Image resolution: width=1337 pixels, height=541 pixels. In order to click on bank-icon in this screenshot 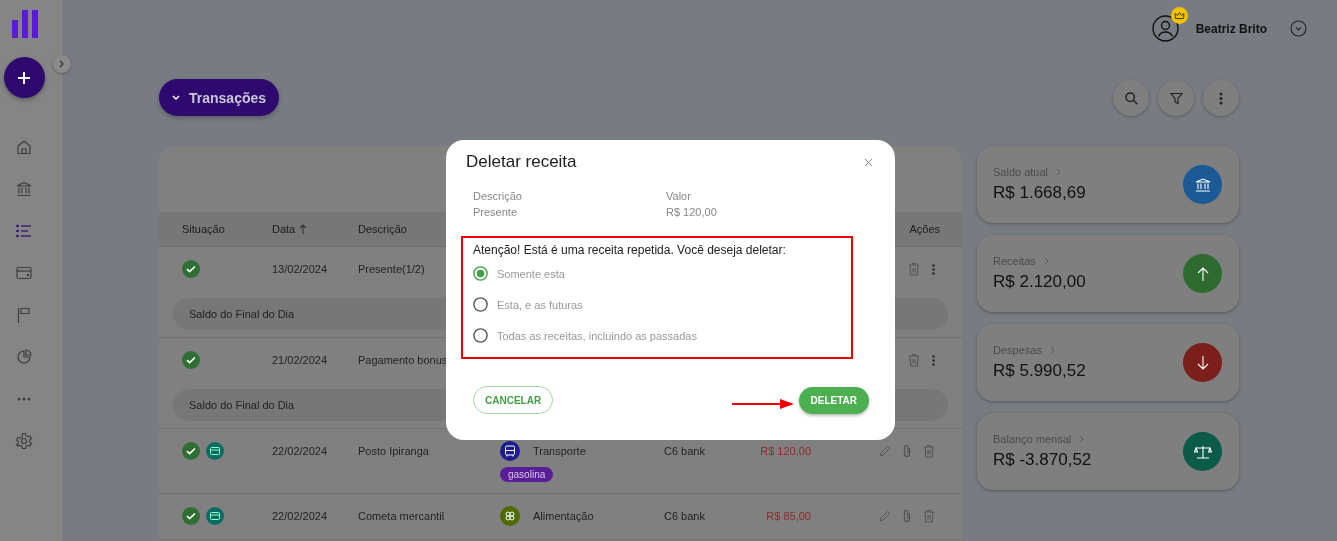, I will do `click(24, 189)`.